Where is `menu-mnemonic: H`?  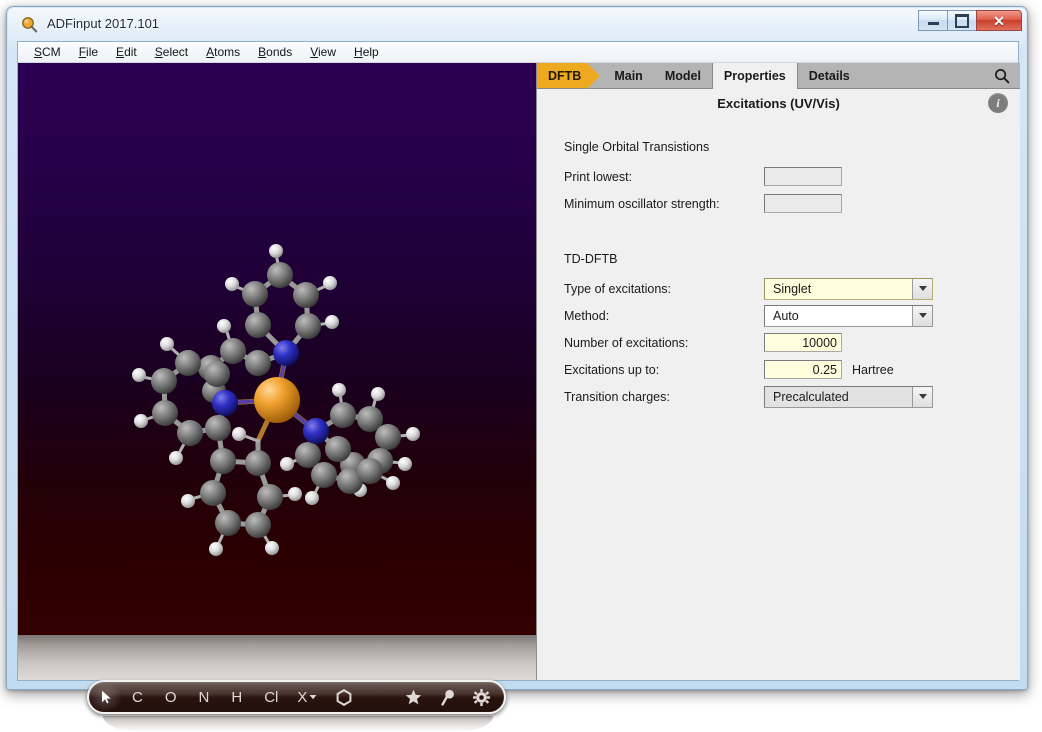 menu-mnemonic: H is located at coordinates (358, 52).